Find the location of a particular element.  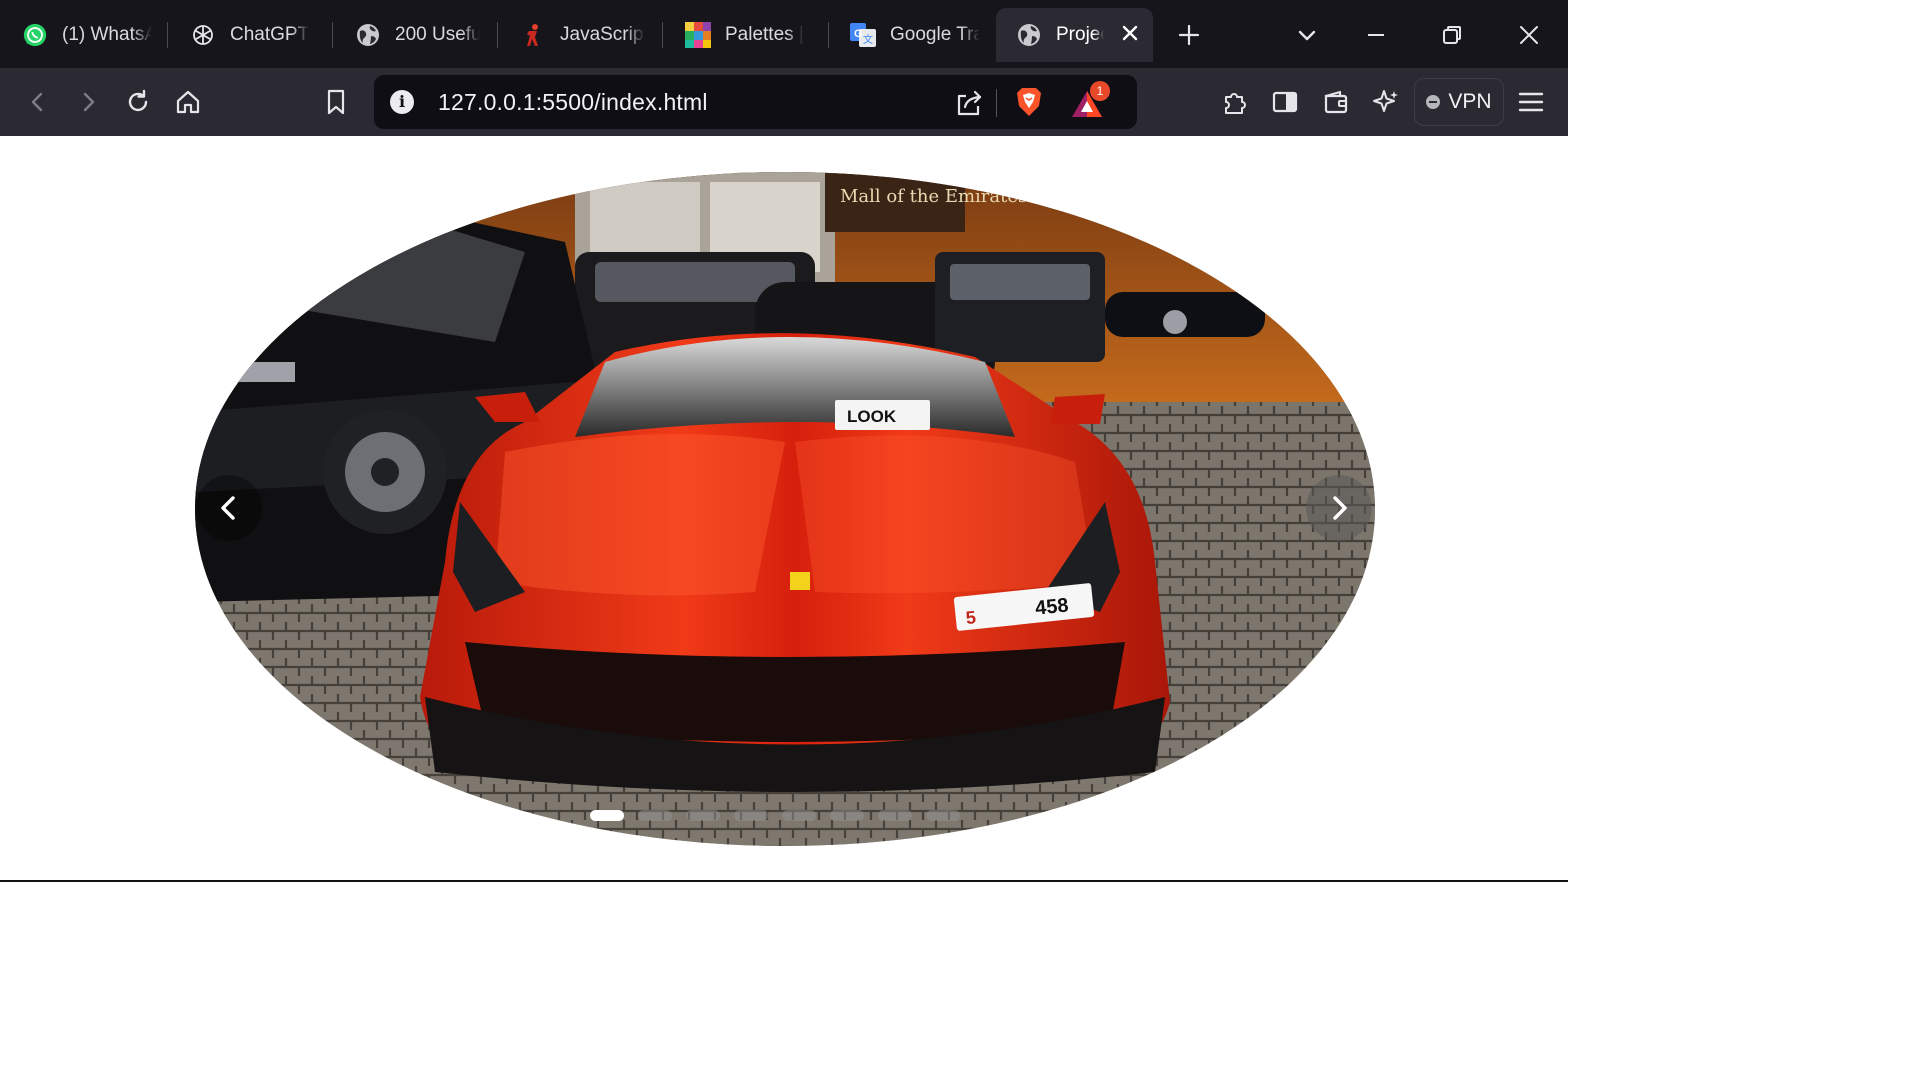

carousel-prev-button is located at coordinates (229, 508).